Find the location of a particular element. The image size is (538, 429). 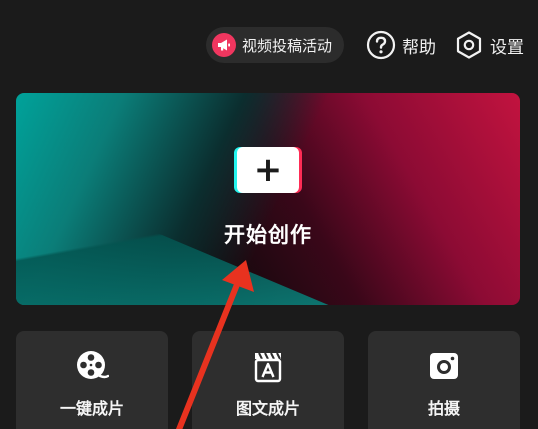

action-label: 一键成片 is located at coordinates (91, 408).